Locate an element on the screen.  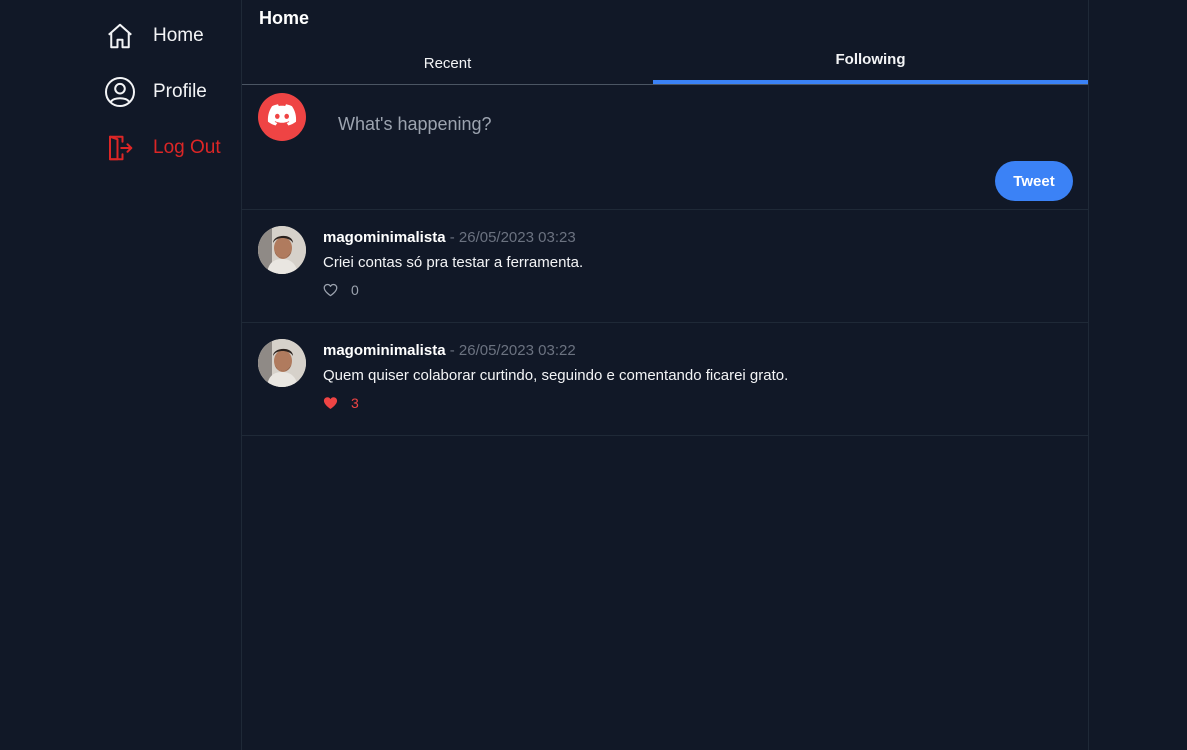
tweet-button: Tweet is located at coordinates (1034, 181).